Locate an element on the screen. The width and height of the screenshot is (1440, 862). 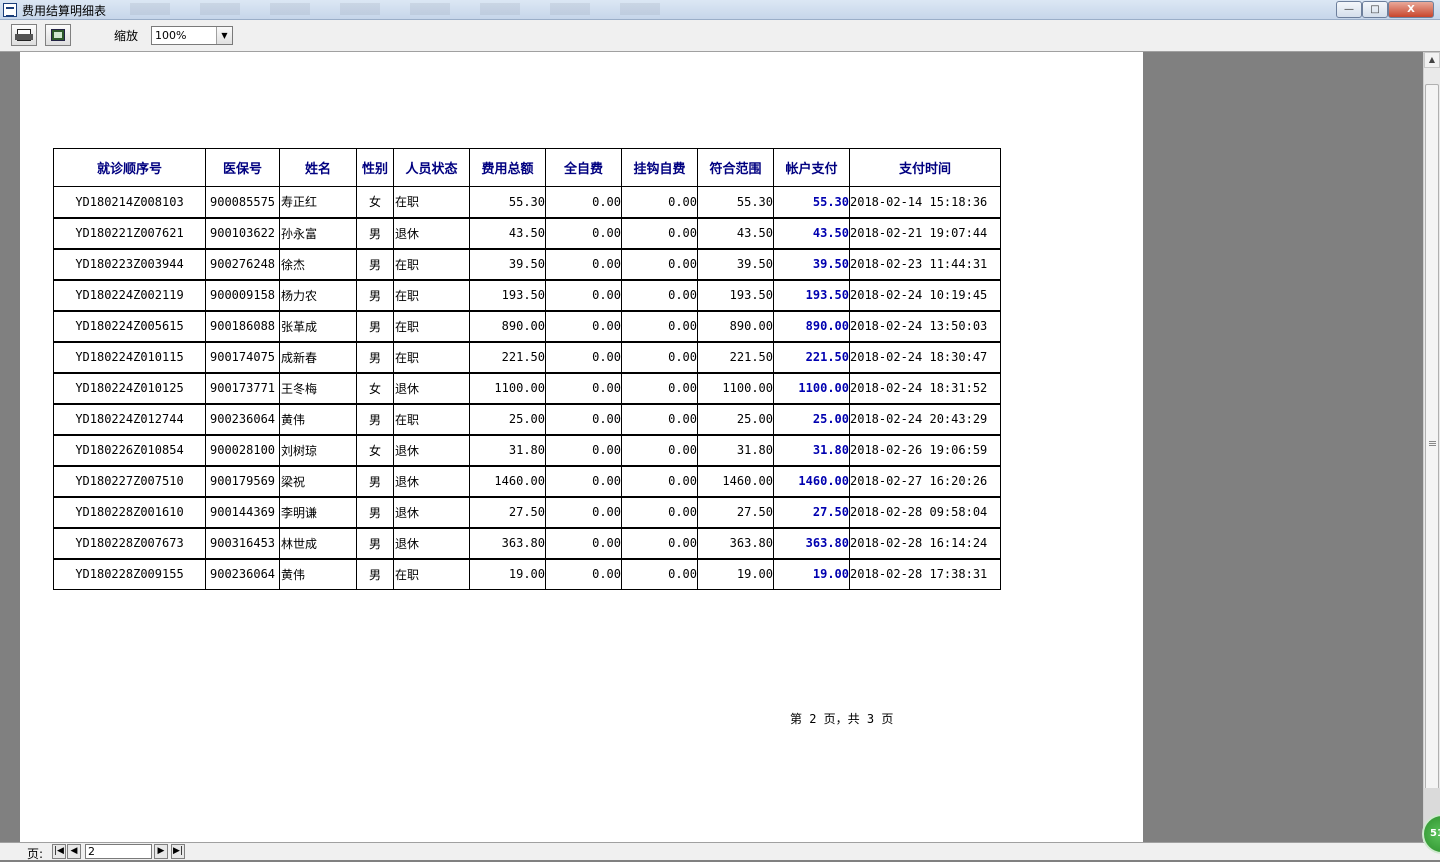
zoom-select: 100% ▼ is located at coordinates (192, 35).